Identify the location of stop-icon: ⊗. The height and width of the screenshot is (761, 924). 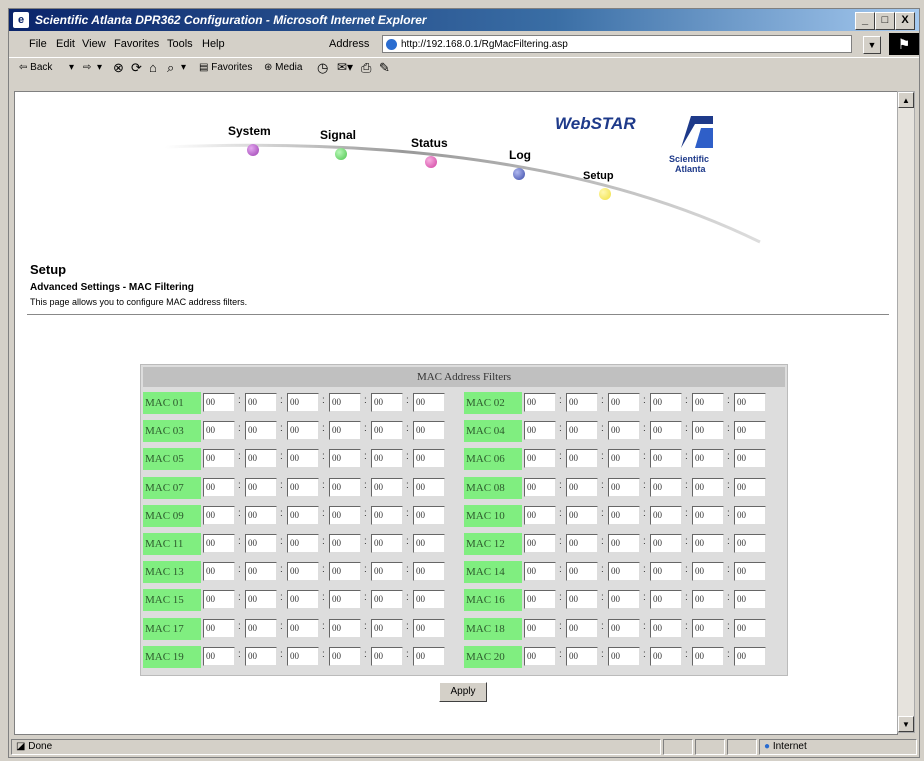
(118, 68).